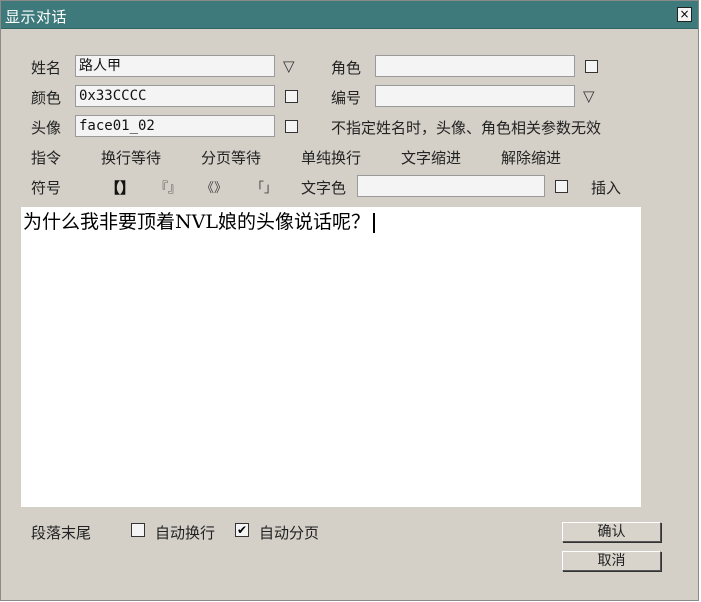 The height and width of the screenshot is (602, 701). I want to click on symbol-double-angle-brackets: 《》, so click(214, 186).